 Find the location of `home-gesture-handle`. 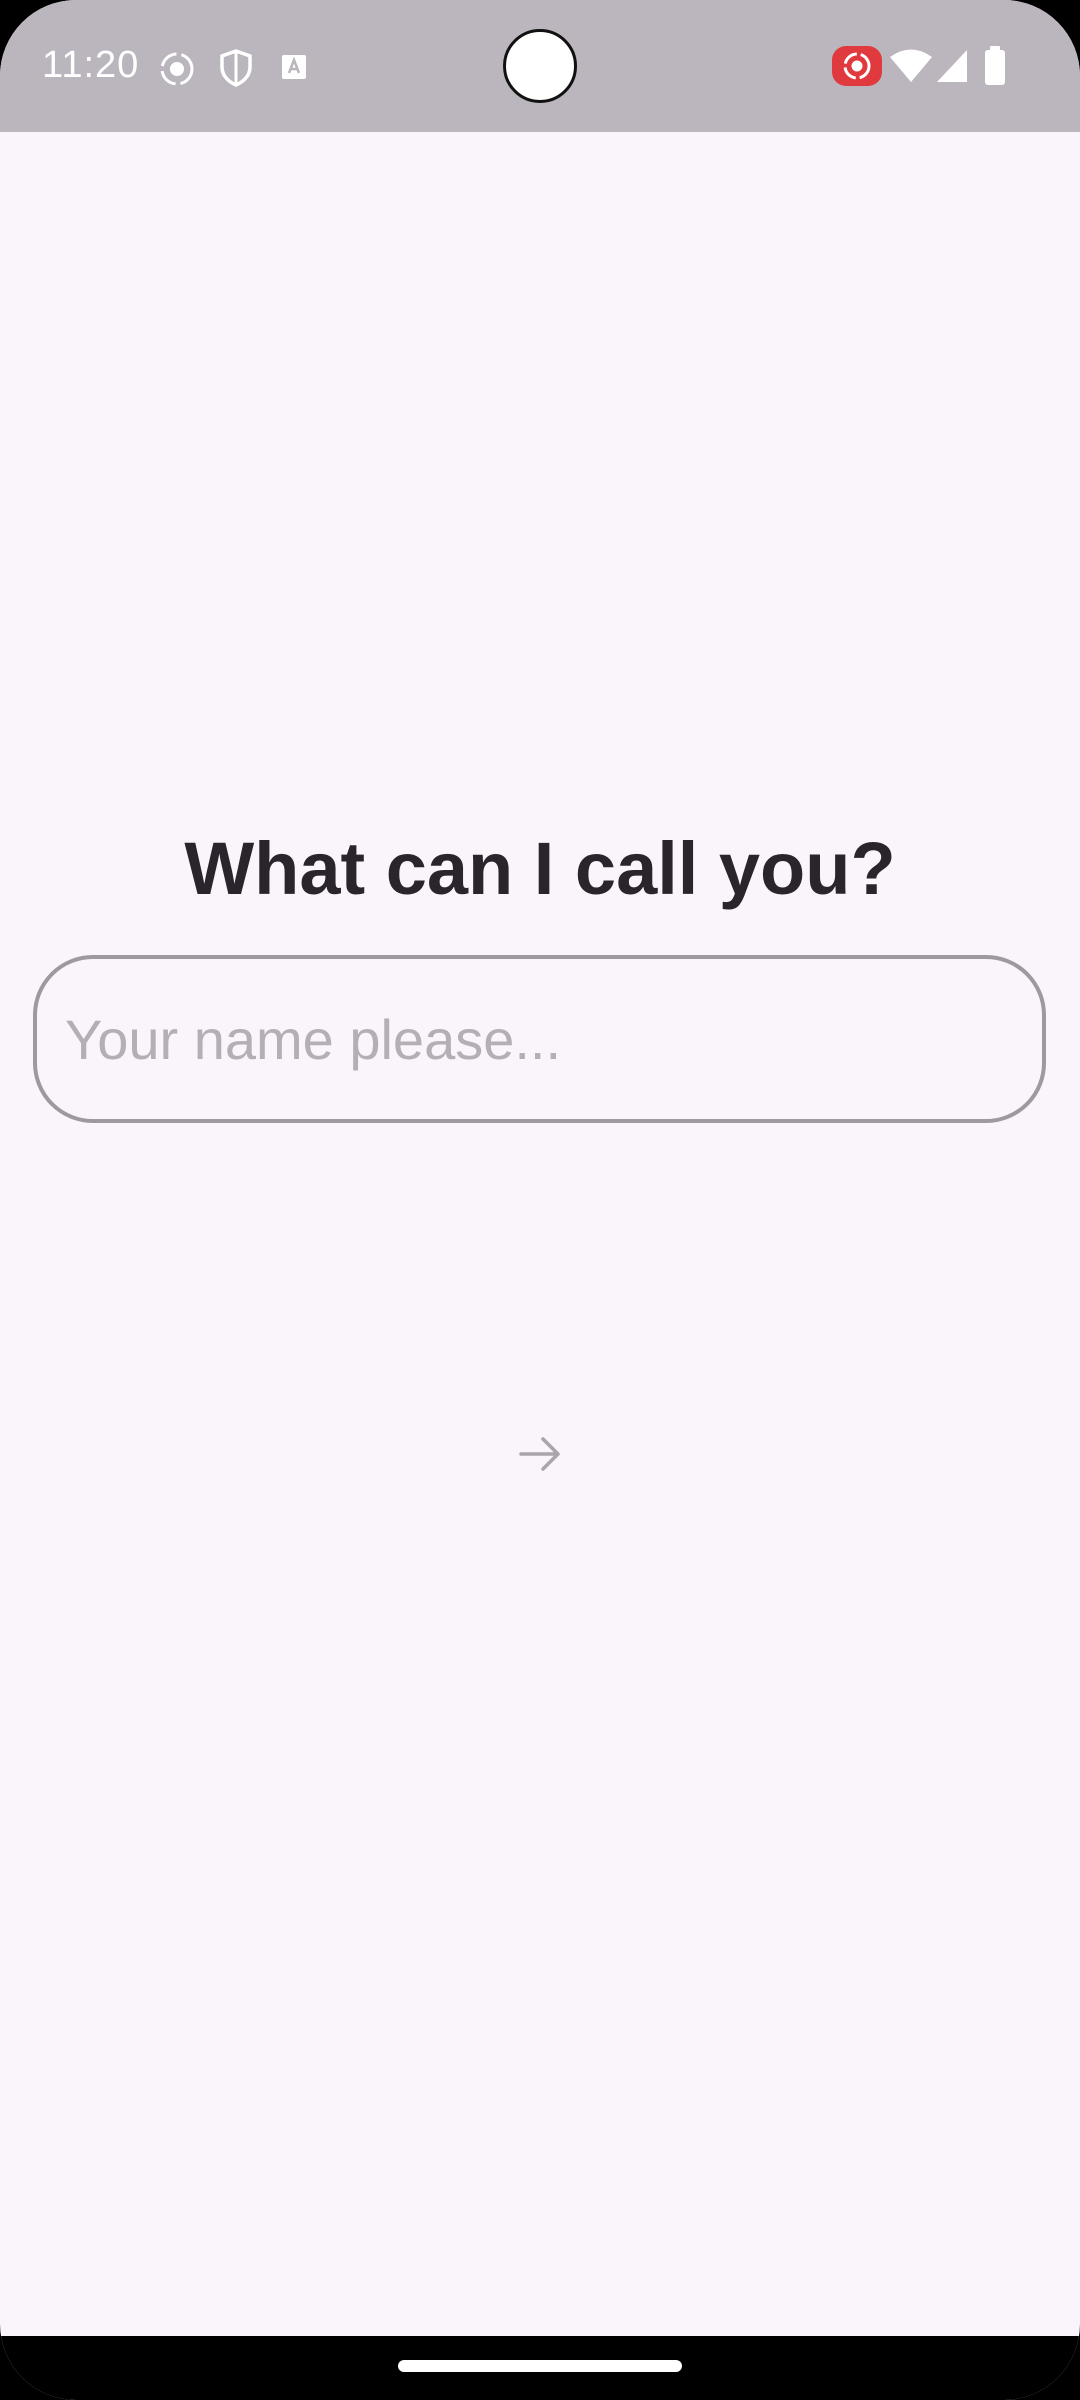

home-gesture-handle is located at coordinates (540, 2366).